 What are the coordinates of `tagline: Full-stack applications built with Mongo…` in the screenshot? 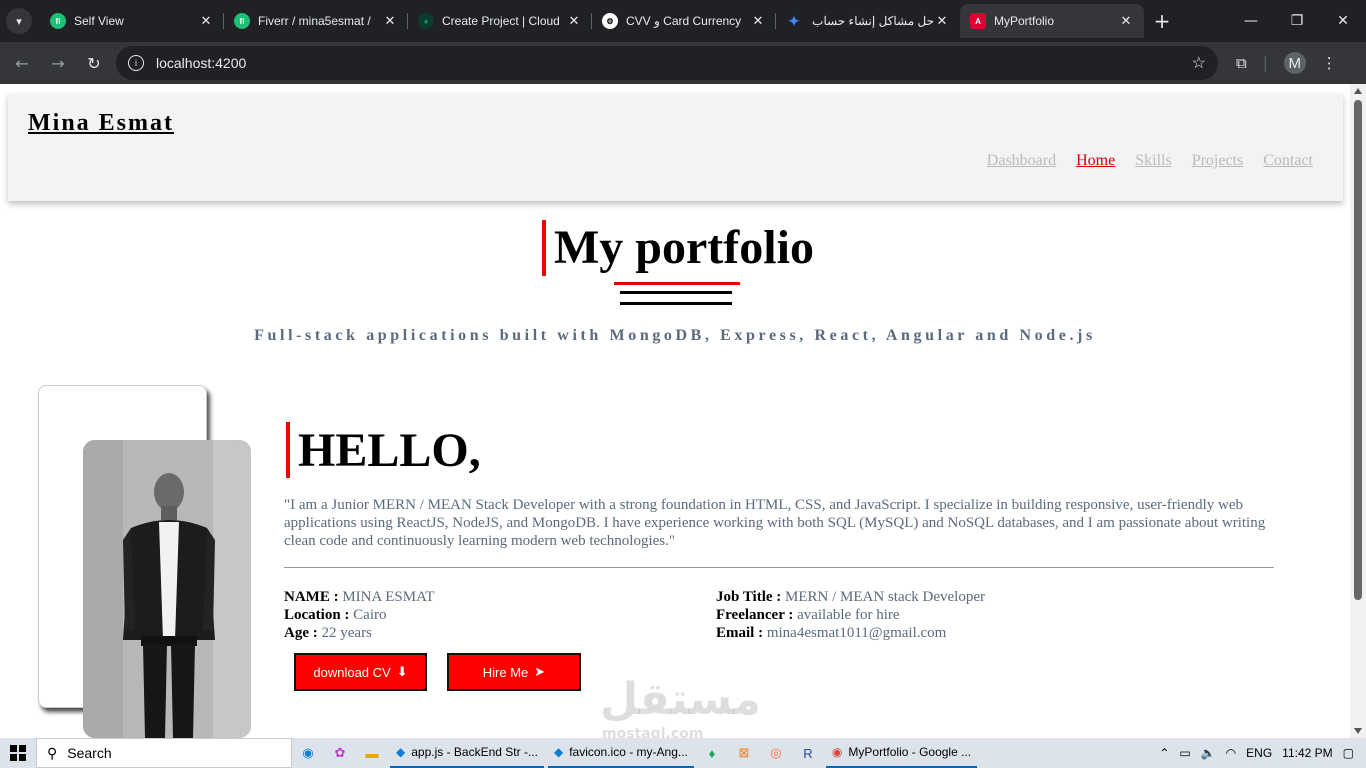 It's located at (675, 335).